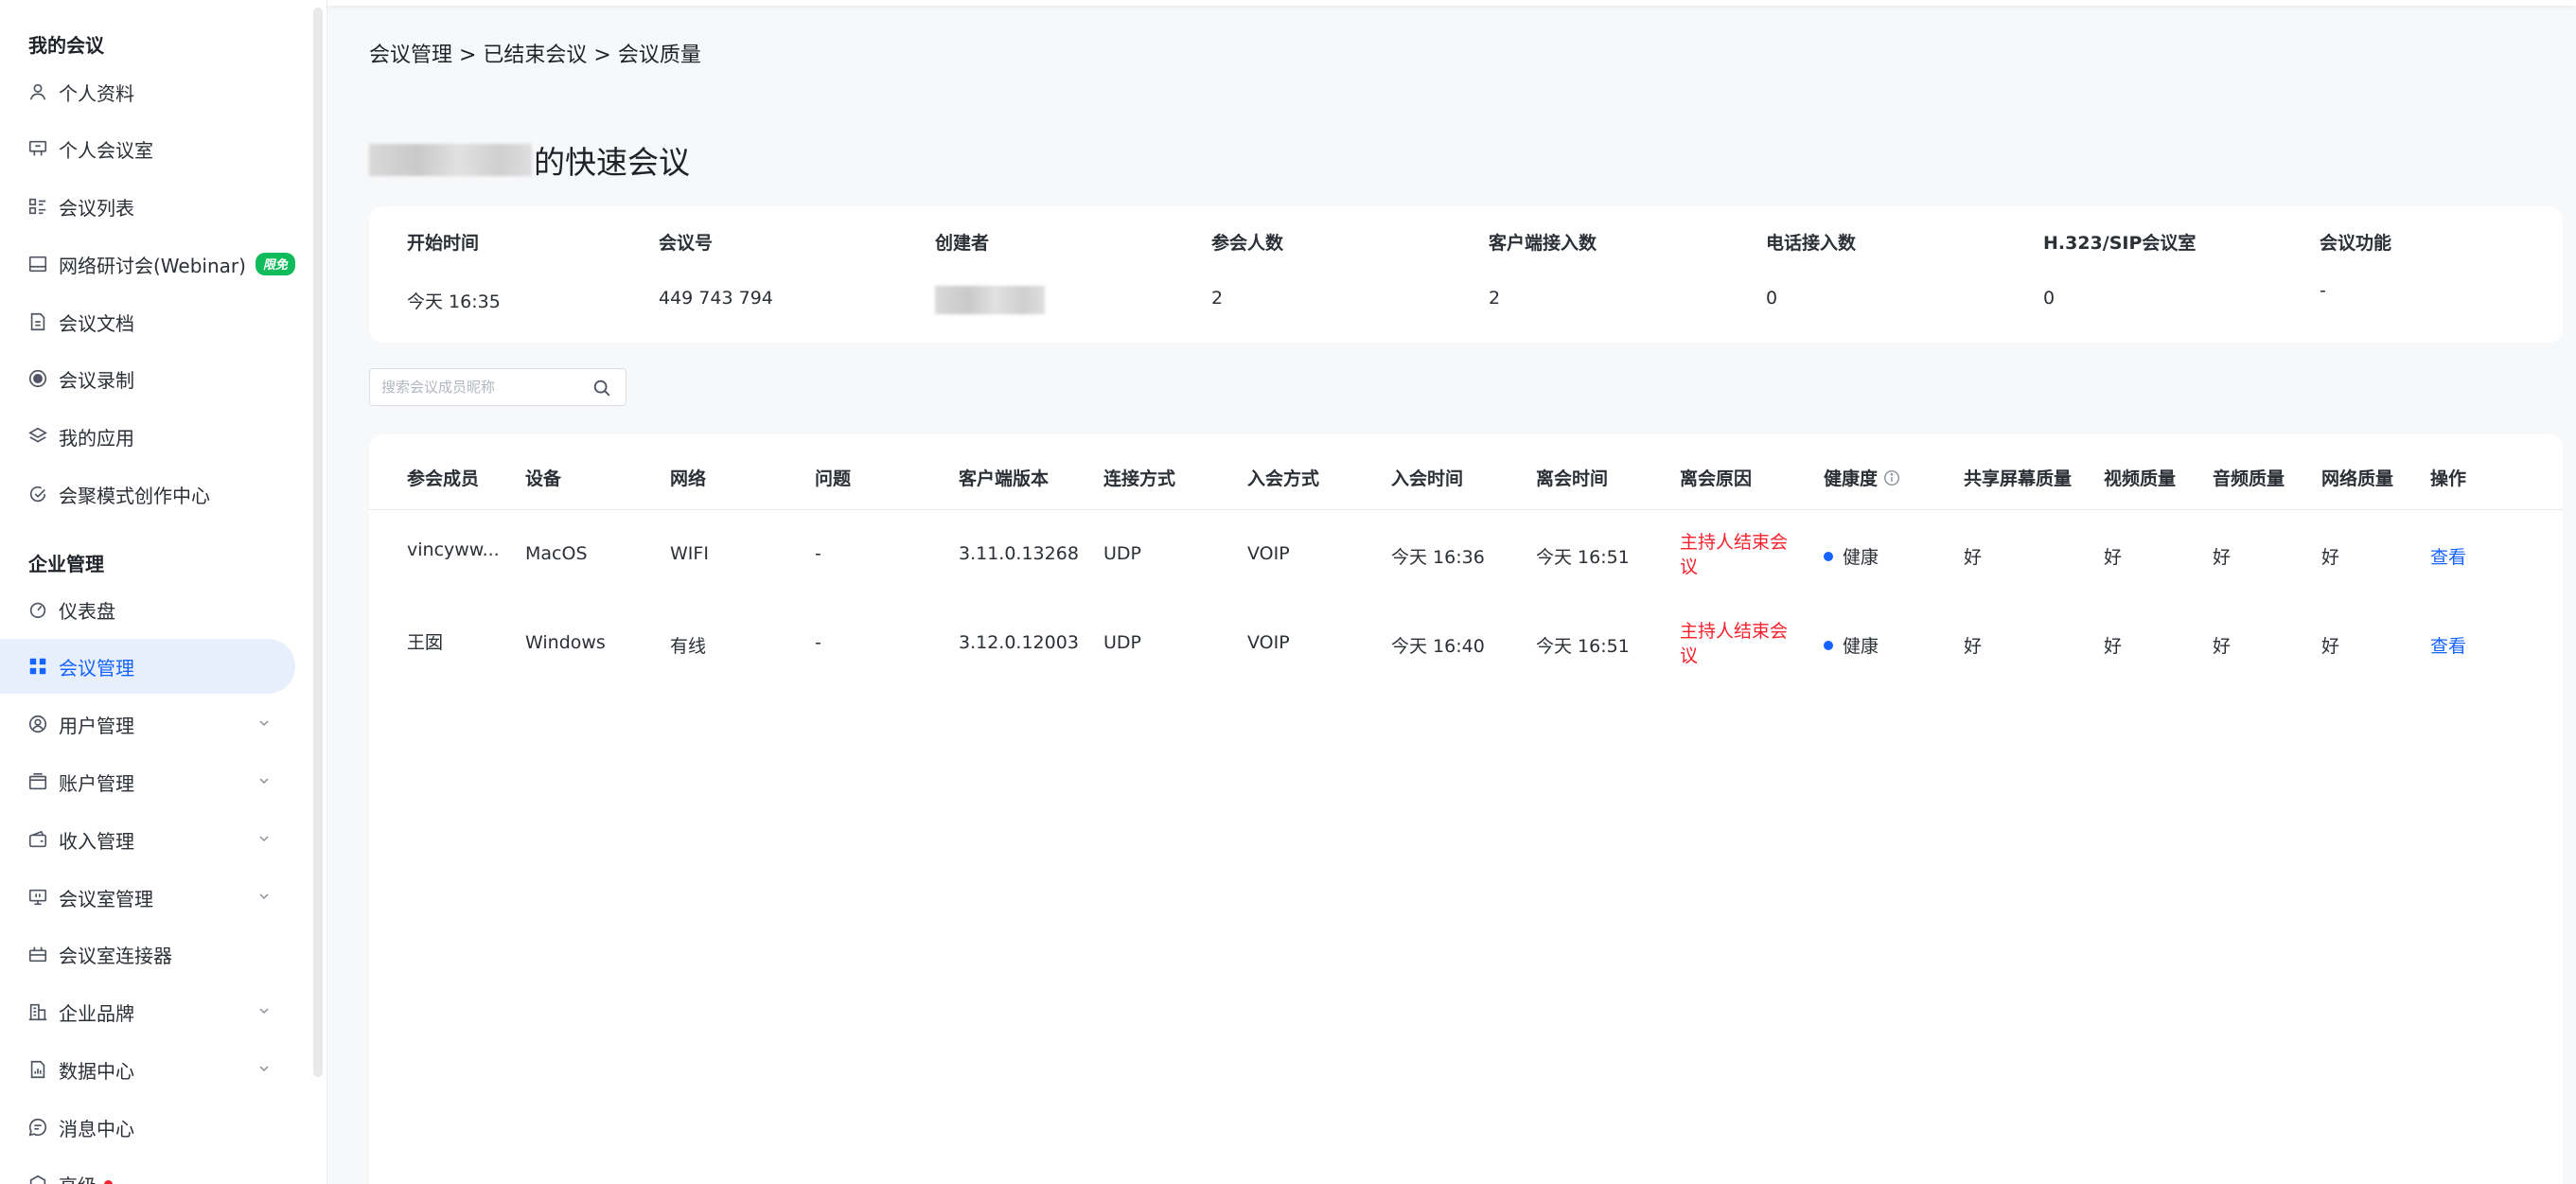 The image size is (2576, 1184). I want to click on cell-video-quality: 好, so click(2113, 646).